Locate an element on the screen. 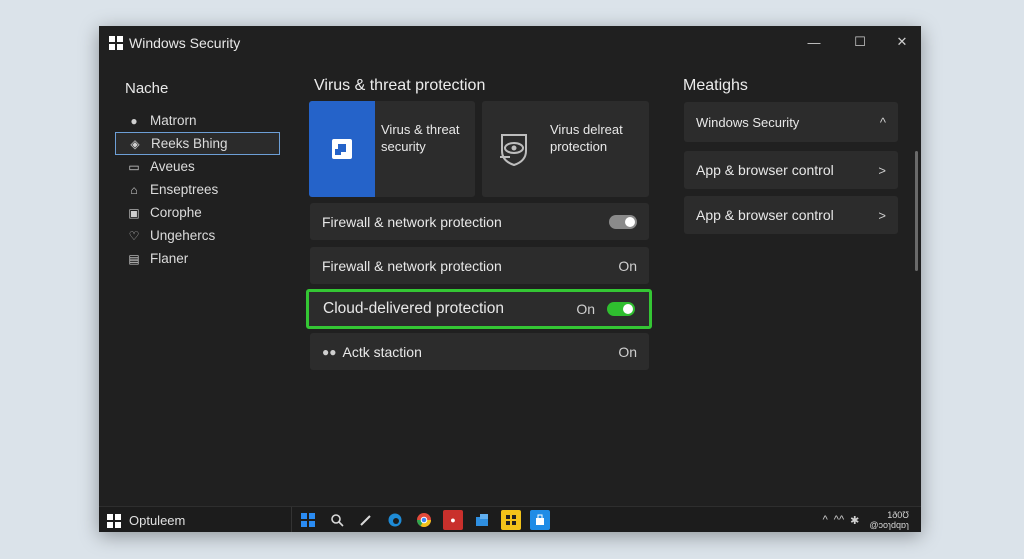 The height and width of the screenshot is (559, 1024). maximize-icon: ☐ is located at coordinates (860, 41).